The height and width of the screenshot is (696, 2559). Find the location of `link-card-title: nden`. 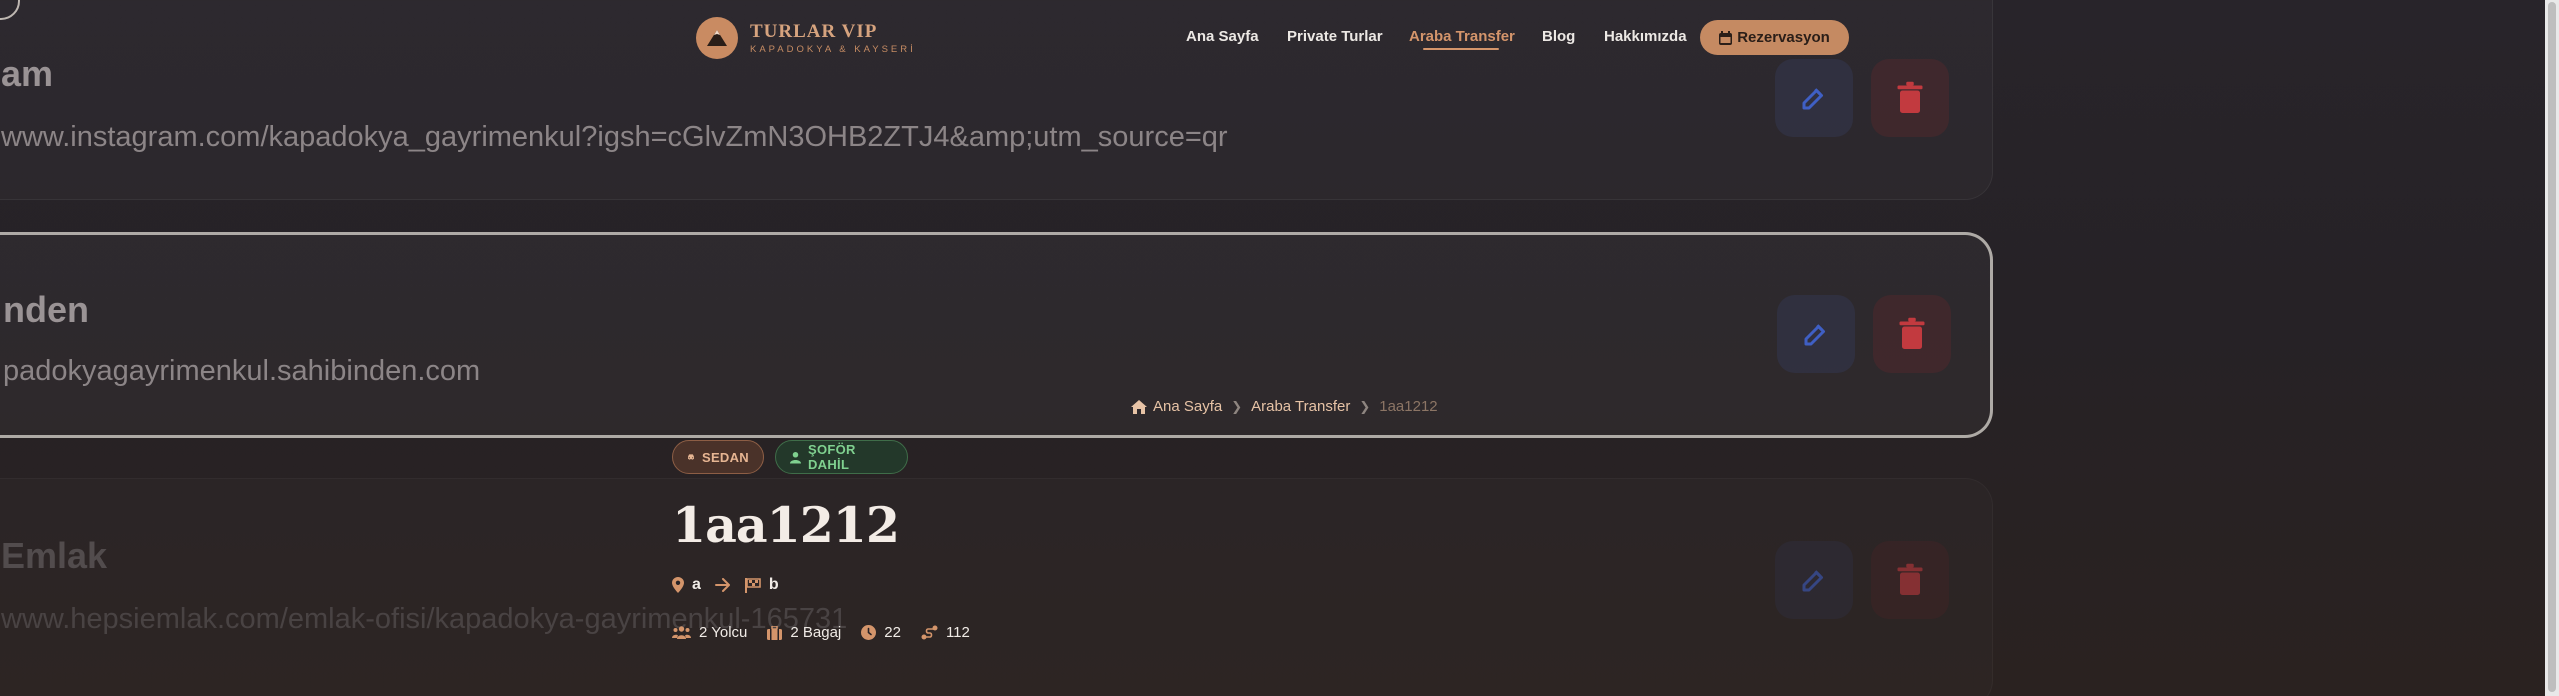

link-card-title: nden is located at coordinates (46, 309).